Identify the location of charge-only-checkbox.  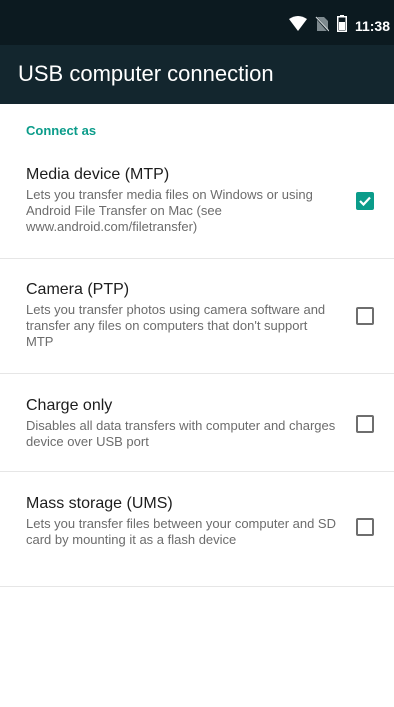
(365, 424).